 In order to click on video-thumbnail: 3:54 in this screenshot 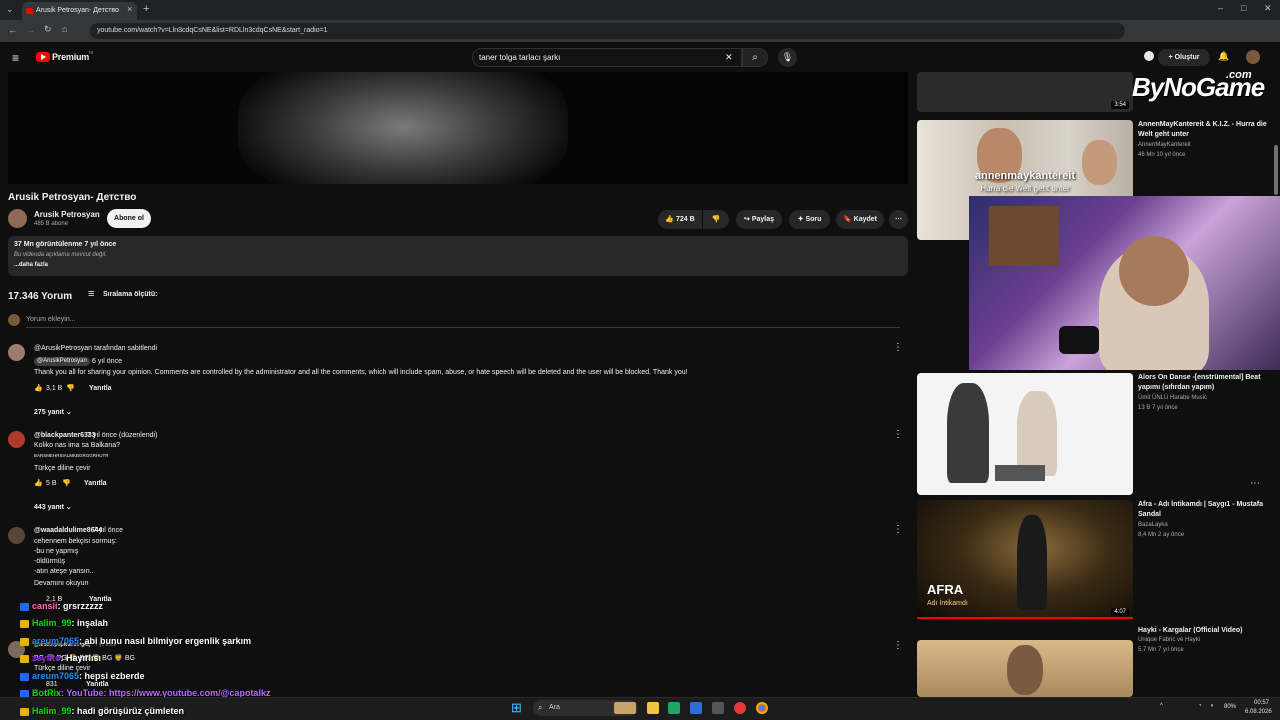, I will do `click(1025, 92)`.